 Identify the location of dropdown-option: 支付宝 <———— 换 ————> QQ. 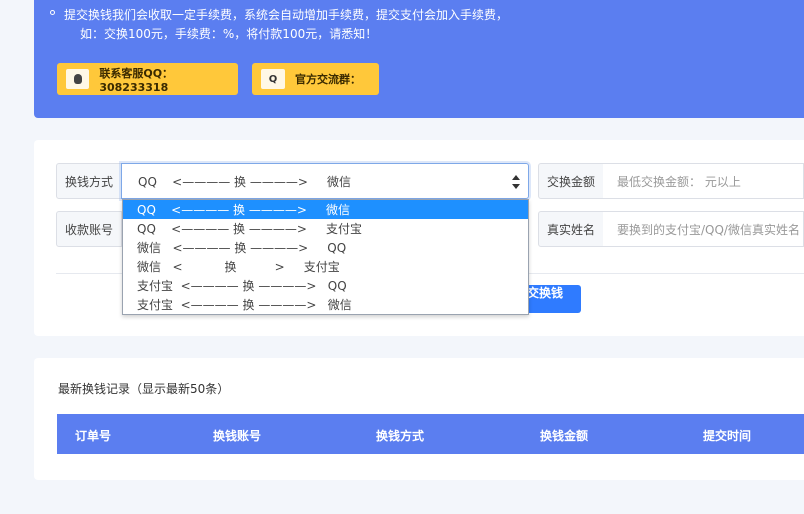
(325, 285).